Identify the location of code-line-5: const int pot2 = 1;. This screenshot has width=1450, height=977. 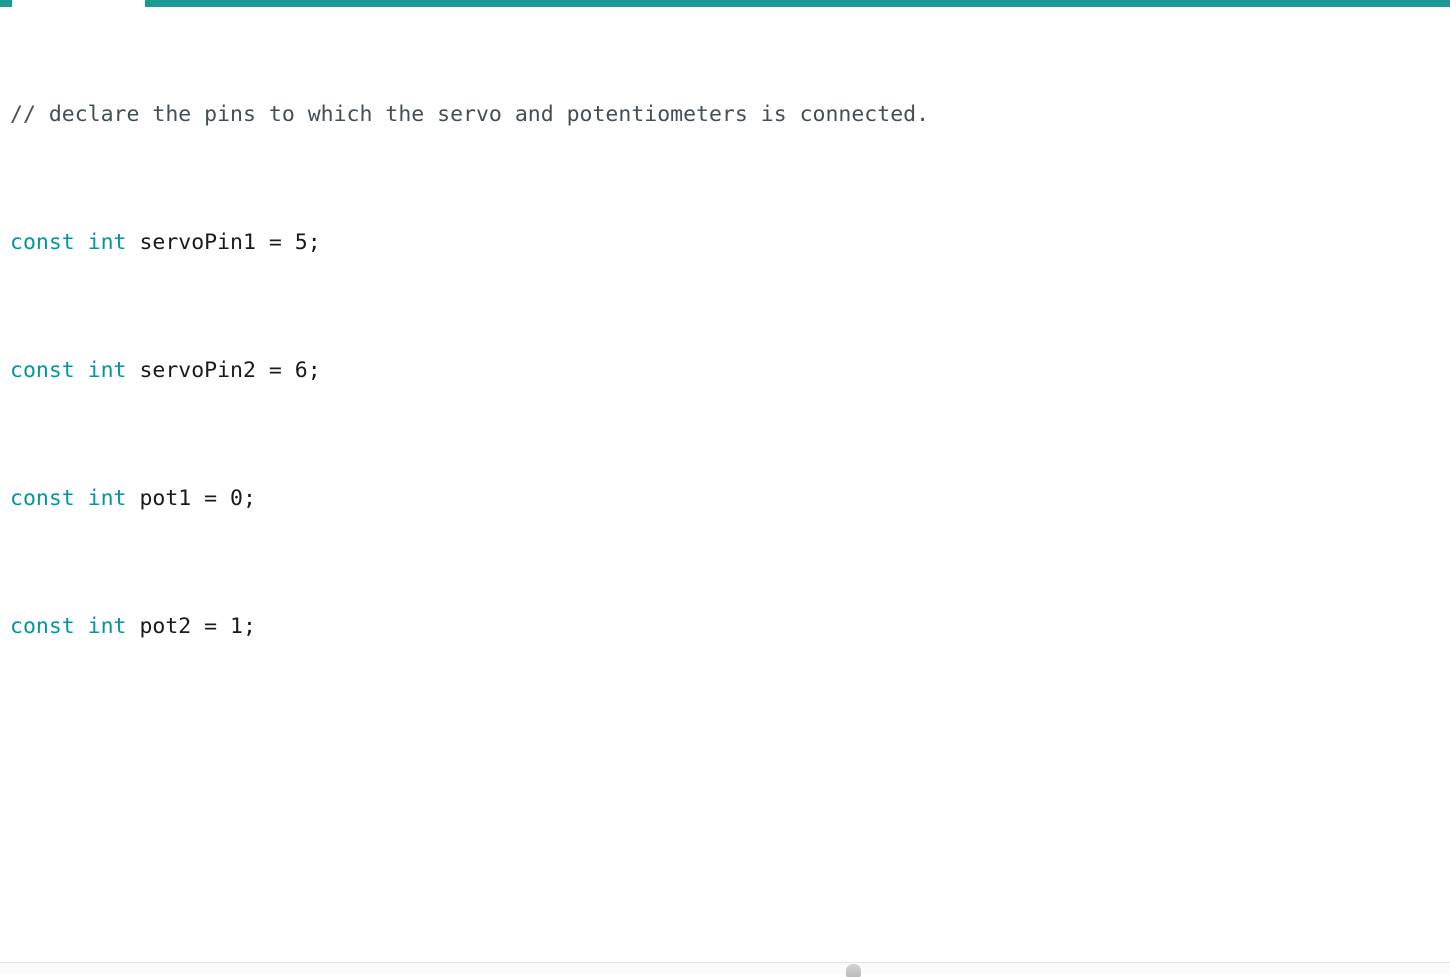
(631, 627).